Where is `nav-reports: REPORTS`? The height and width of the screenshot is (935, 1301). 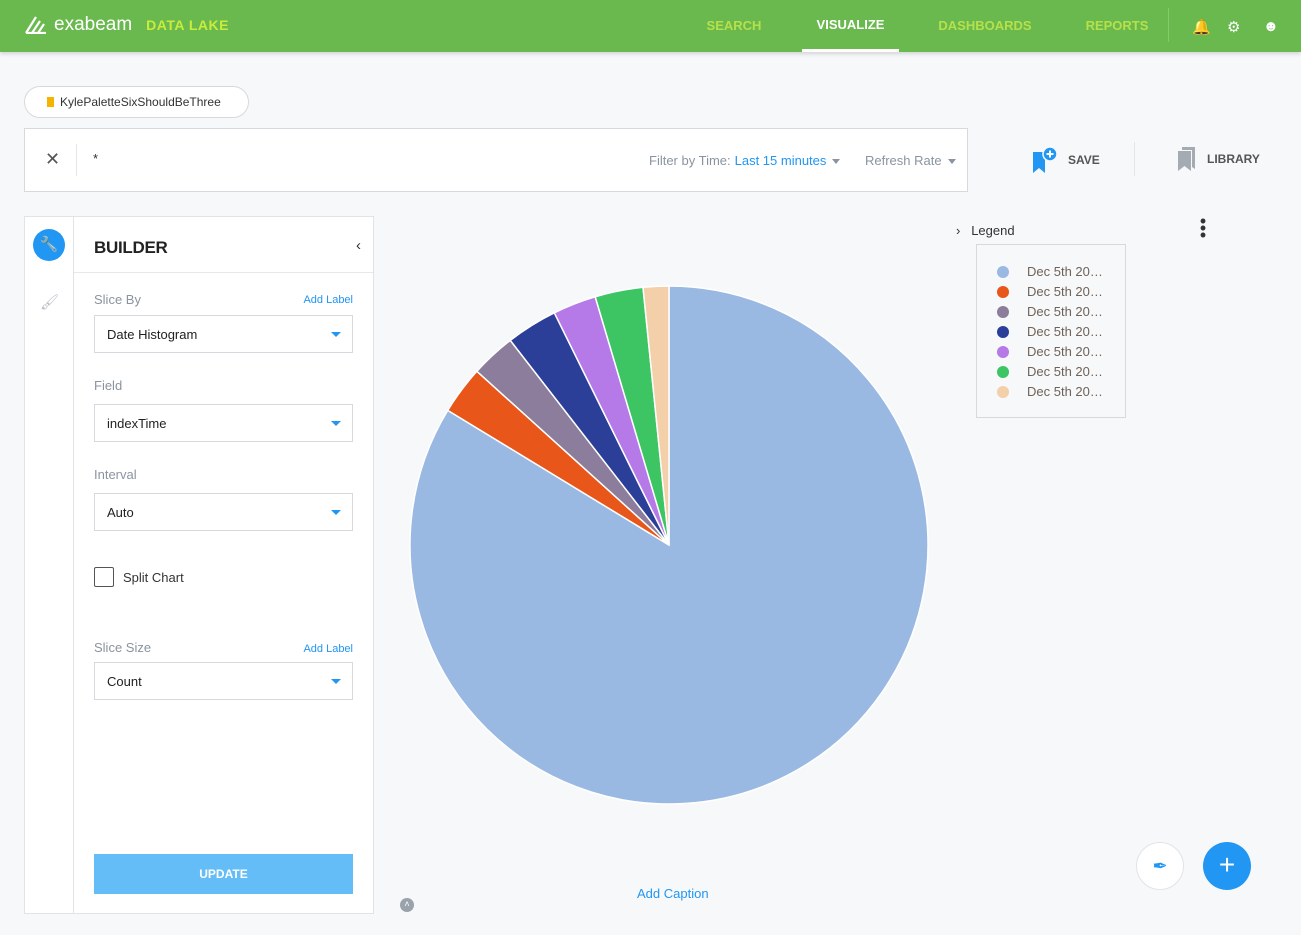 nav-reports: REPORTS is located at coordinates (1117, 26).